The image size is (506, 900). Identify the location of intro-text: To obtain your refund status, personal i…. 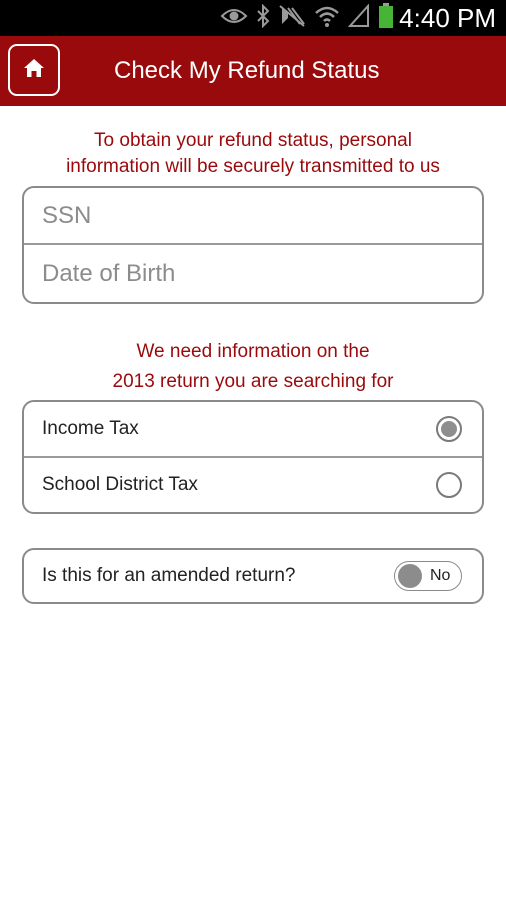
(253, 154).